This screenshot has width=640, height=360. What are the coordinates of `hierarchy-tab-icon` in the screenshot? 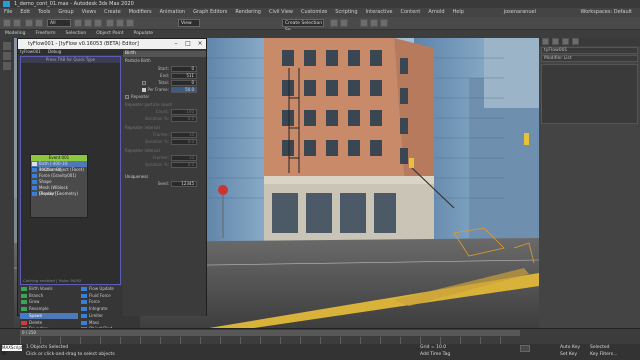 It's located at (565, 41).